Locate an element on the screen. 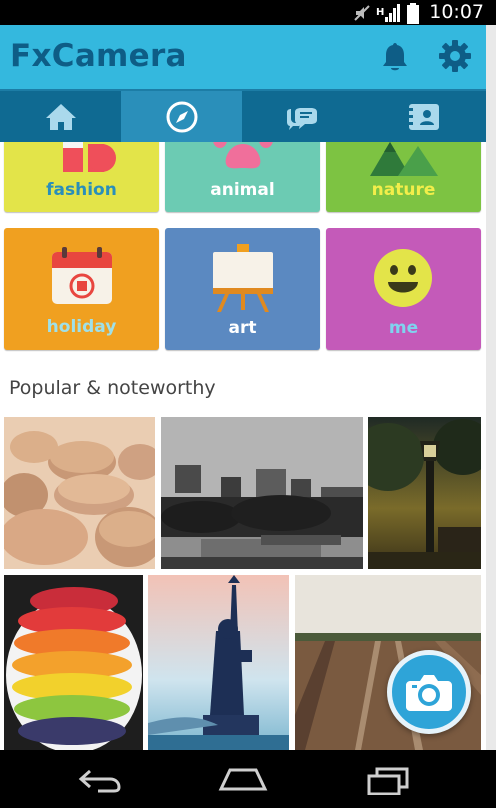 This screenshot has height=808, width=496. photo-fruit-platter is located at coordinates (73, 662).